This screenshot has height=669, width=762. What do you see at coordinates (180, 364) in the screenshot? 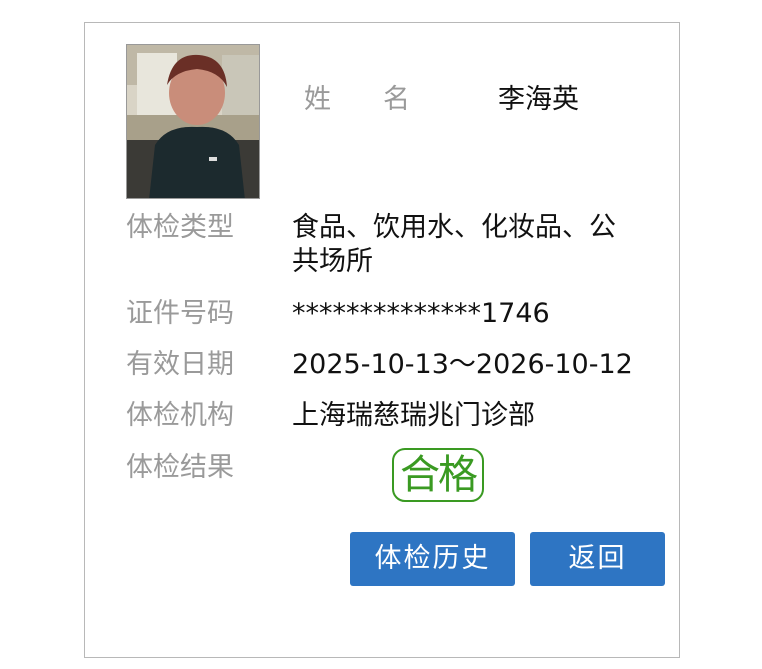
I see `field-label: 有效日期` at bounding box center [180, 364].